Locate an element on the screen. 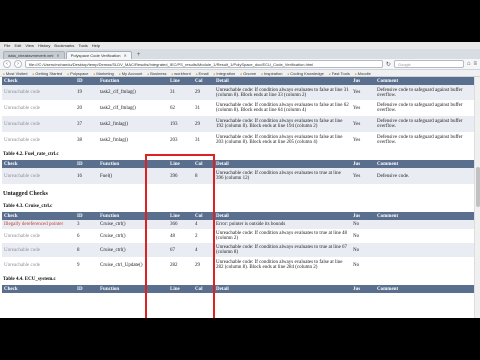 The width and height of the screenshot is (480, 360). bookmark-item: Email is located at coordinates (202, 73).